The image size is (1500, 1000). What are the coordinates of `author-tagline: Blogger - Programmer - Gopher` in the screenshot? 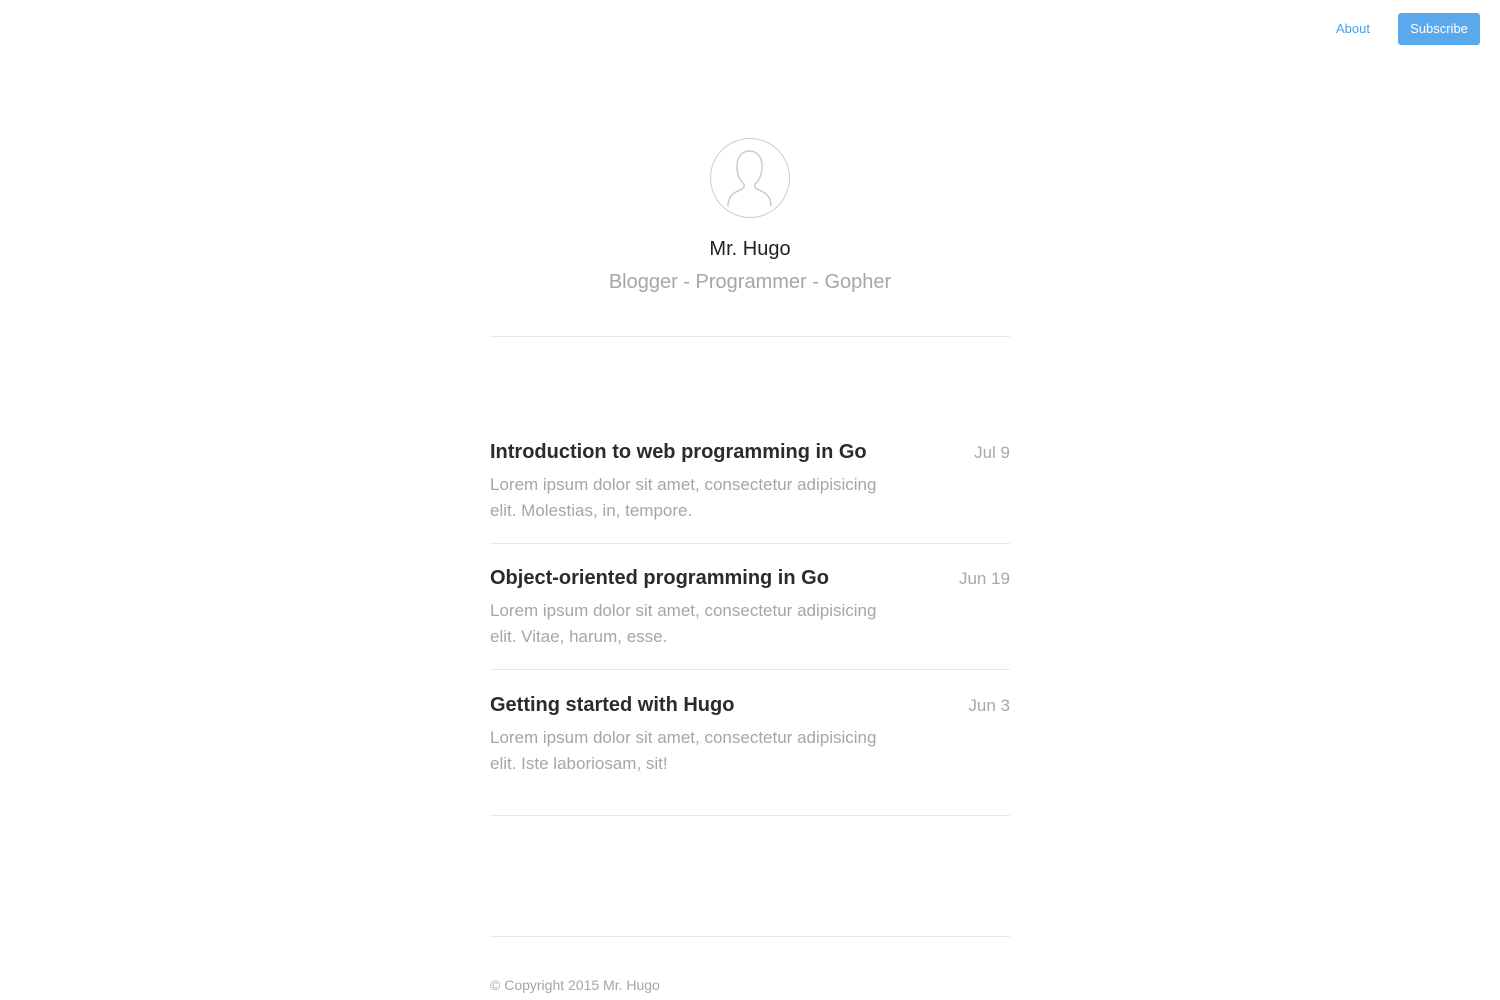 It's located at (750, 282).